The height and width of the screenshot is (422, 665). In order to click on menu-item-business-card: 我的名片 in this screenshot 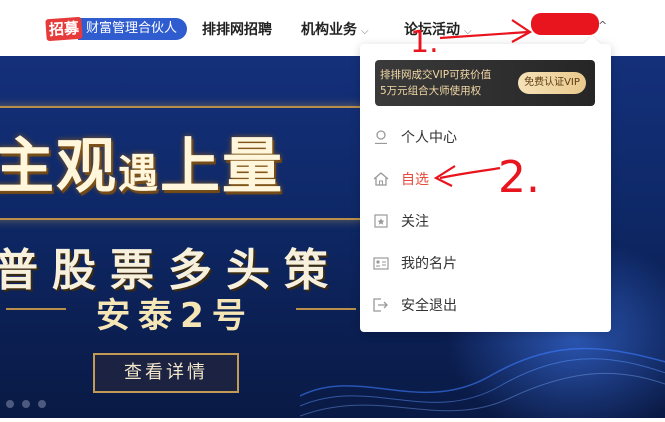, I will do `click(485, 263)`.